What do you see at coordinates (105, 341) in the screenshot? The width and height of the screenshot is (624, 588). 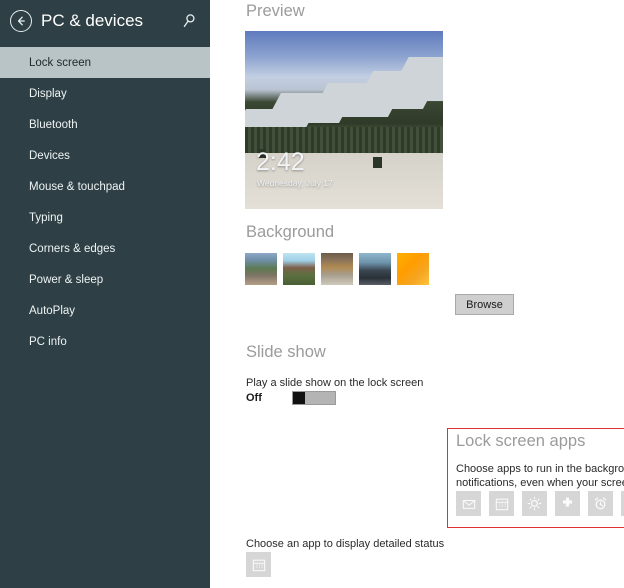 I see `sidebar-item-pc-info: PC info` at bounding box center [105, 341].